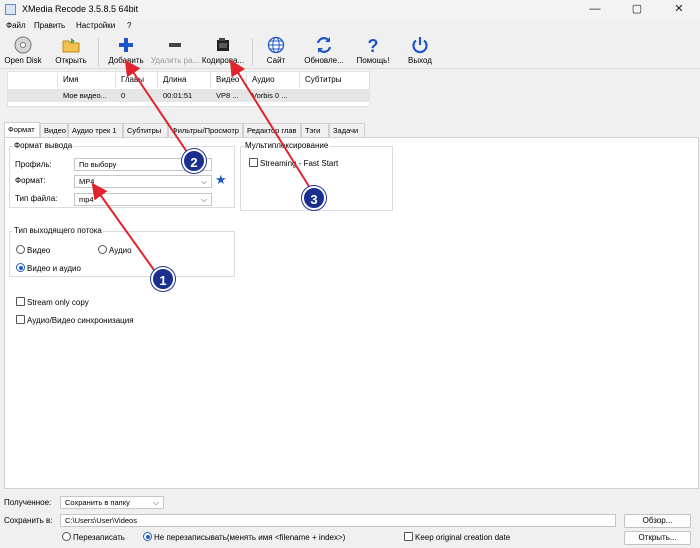 Image resolution: width=700 pixels, height=548 pixels. What do you see at coordinates (194, 161) in the screenshot?
I see `callout-badge-2: 2` at bounding box center [194, 161].